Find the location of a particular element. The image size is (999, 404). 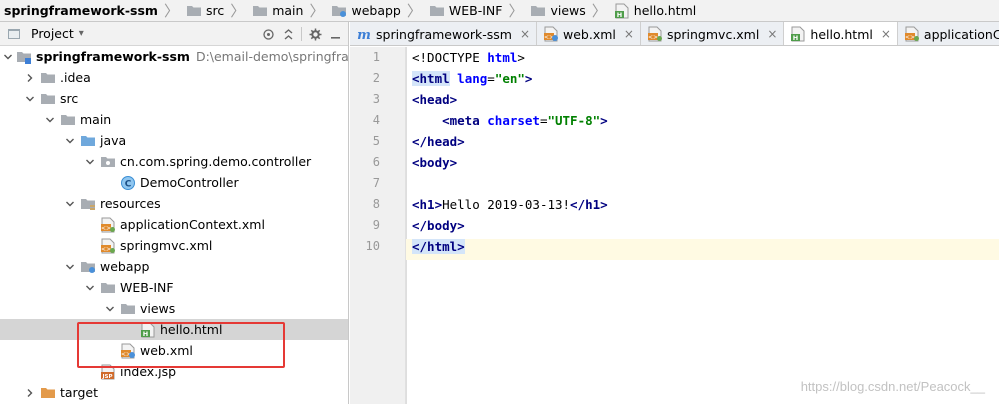

tree-item-src: src is located at coordinates (174, 98).